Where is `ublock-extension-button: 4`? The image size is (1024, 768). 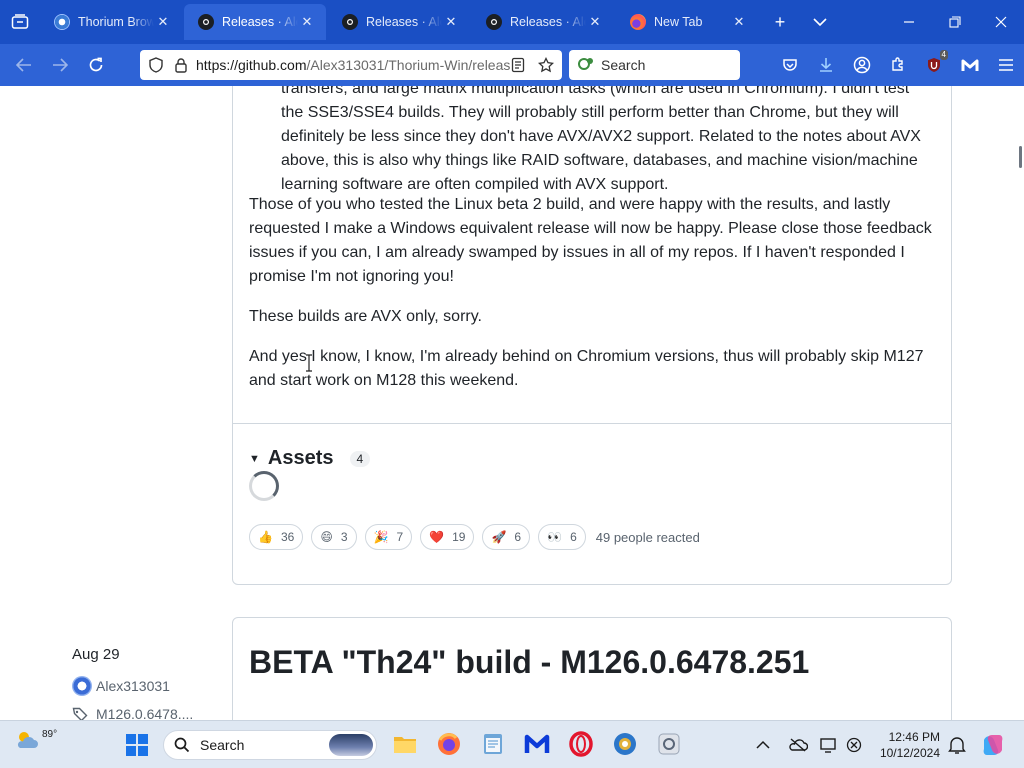
ublock-extension-button: 4 is located at coordinates (934, 65).